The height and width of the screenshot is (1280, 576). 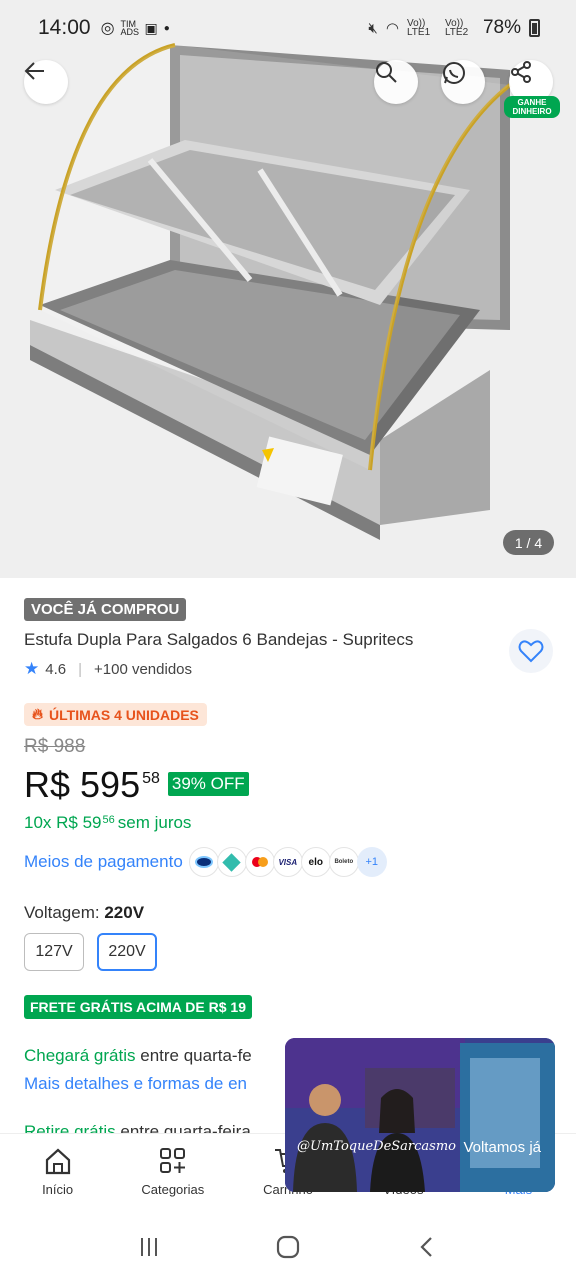 I want to click on voltage-label: Voltagem: 220V, so click(x=84, y=913).